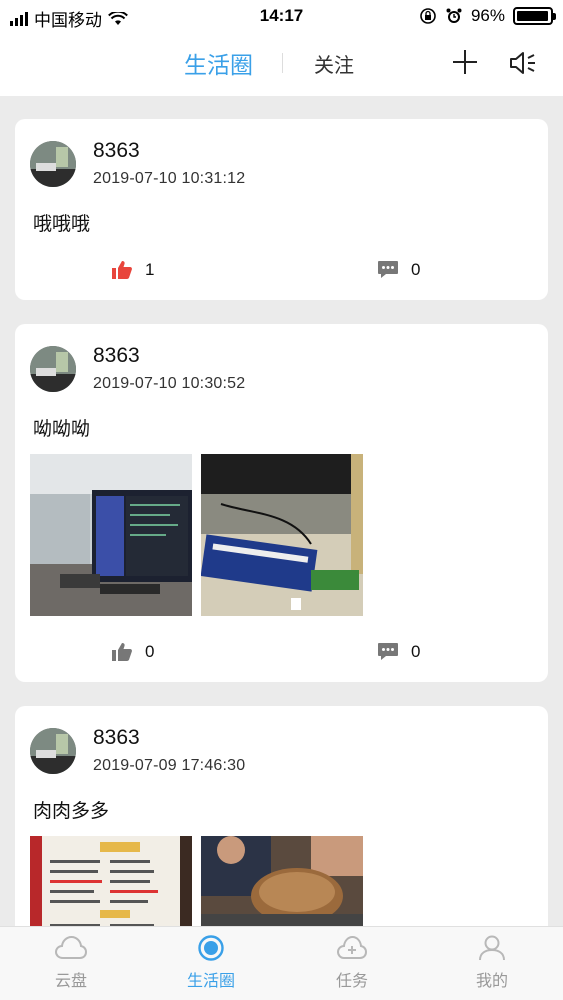 The image size is (563, 1000). Describe the element at coordinates (492, 963) in the screenshot. I see `tab-mine: 我的` at that location.